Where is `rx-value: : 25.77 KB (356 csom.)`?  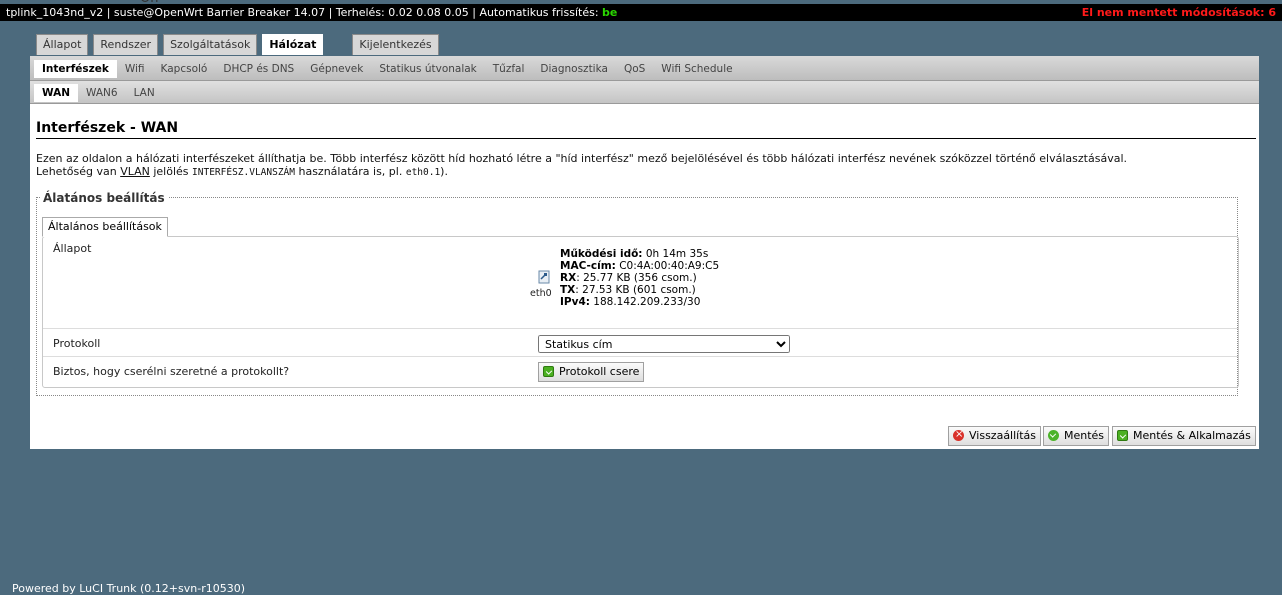 rx-value: : 25.77 KB (356 csom.) is located at coordinates (636, 278).